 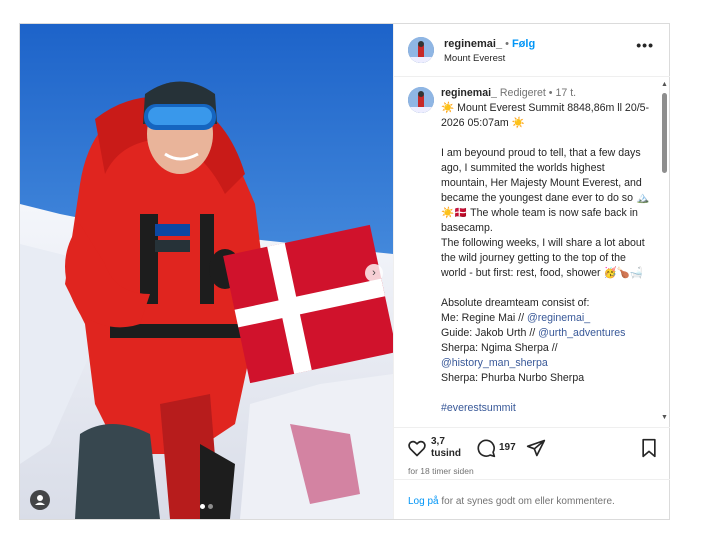 What do you see at coordinates (490, 333) in the screenshot?
I see `guide-prefix: Guide: Jakob Urth //` at bounding box center [490, 333].